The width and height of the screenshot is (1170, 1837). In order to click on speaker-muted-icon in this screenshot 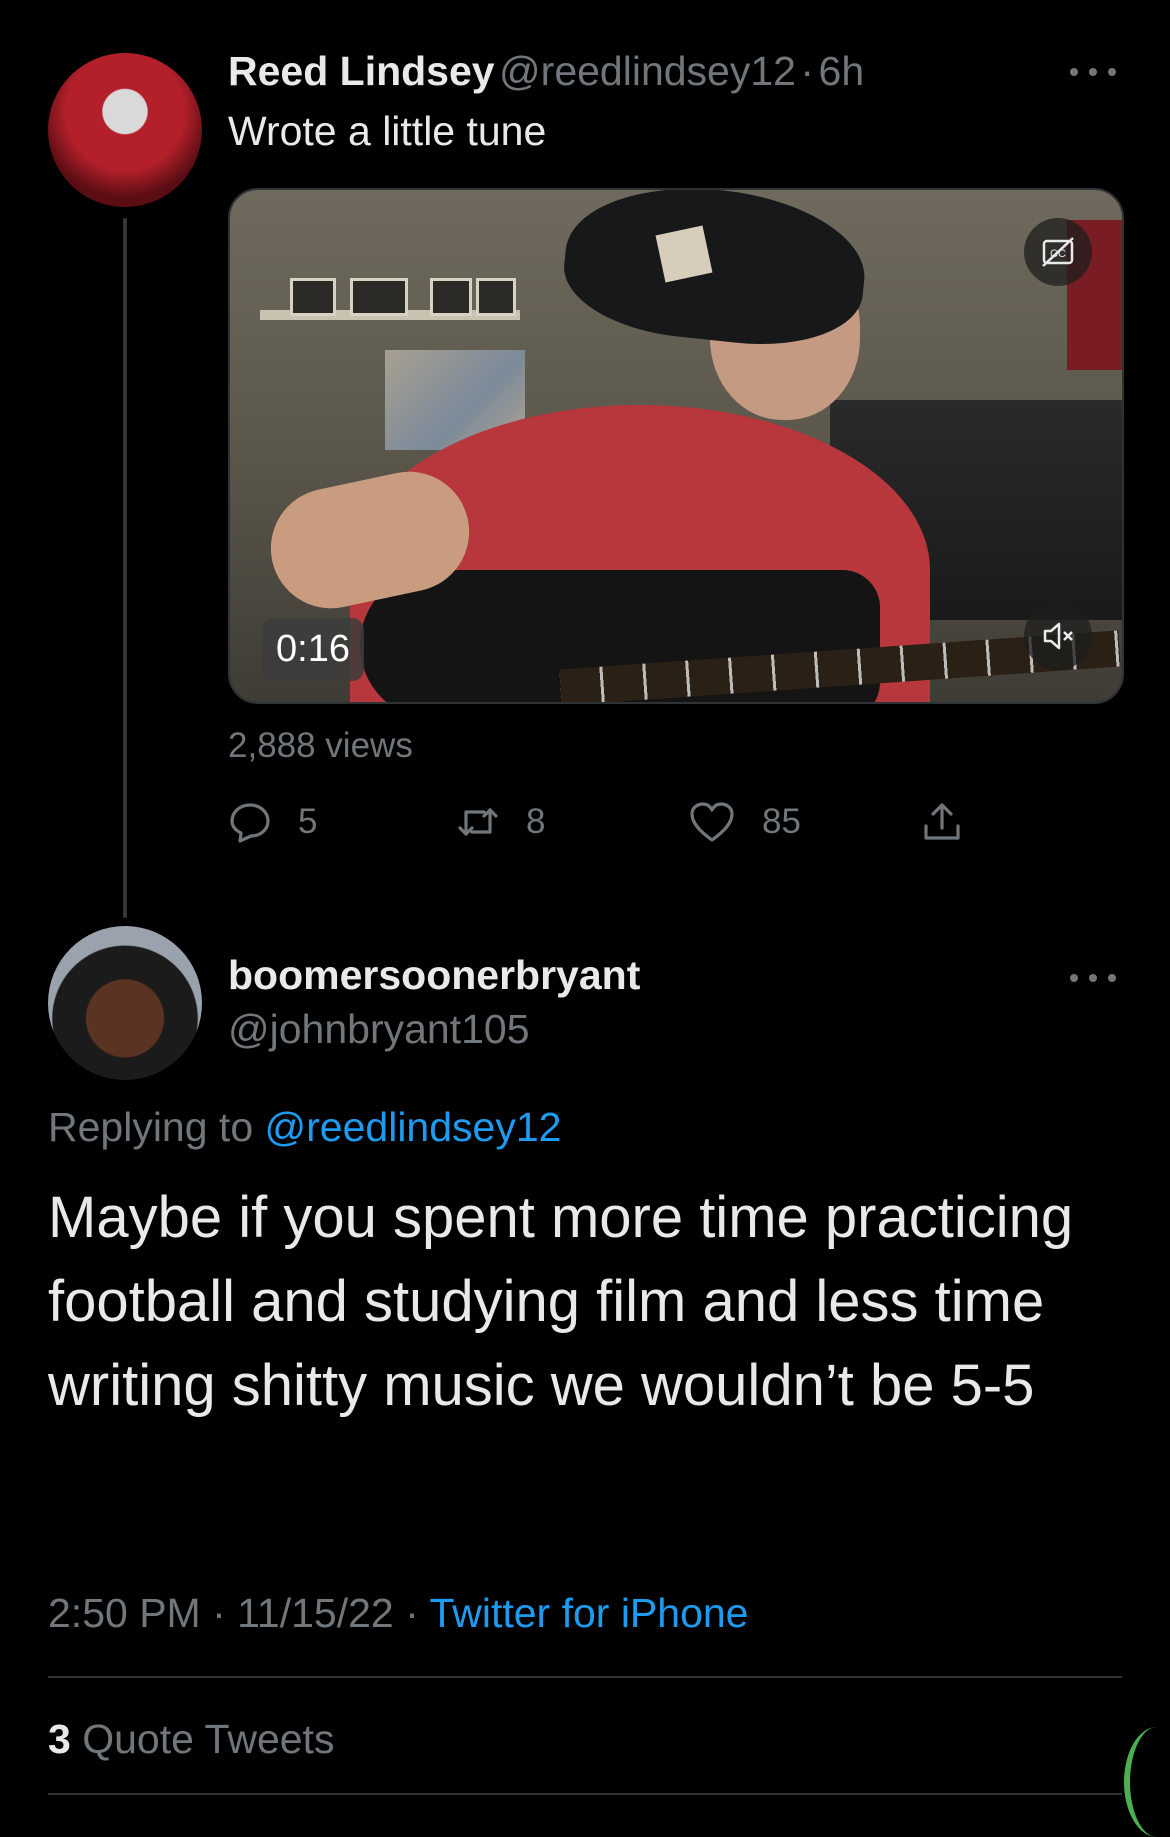, I will do `click(1058, 636)`.